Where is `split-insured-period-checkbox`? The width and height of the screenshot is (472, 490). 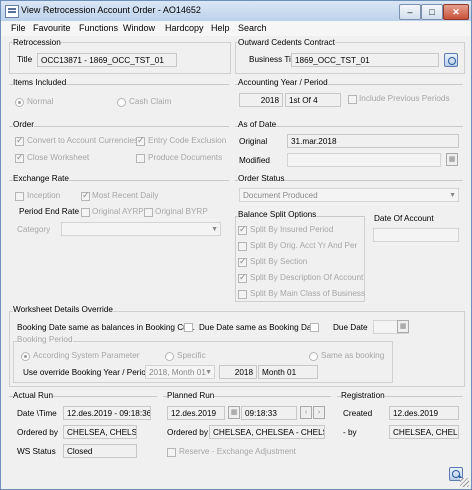 split-insured-period-checkbox is located at coordinates (242, 229).